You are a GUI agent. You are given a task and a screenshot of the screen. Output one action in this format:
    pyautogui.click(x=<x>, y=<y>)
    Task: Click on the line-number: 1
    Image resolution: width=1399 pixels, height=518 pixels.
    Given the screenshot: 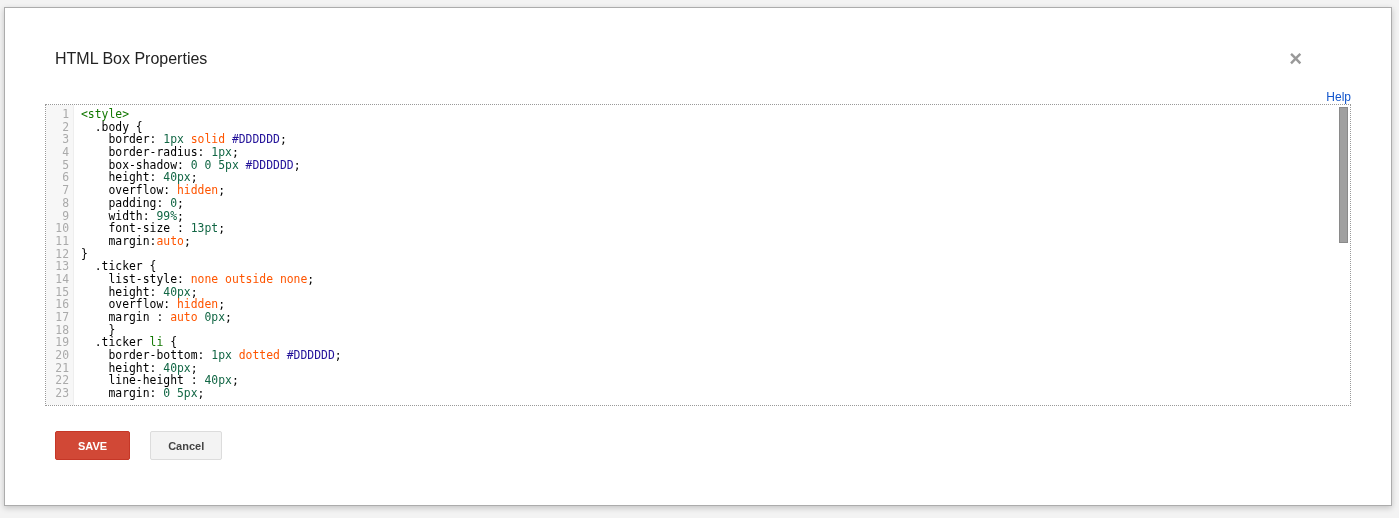 What is the action you would take?
    pyautogui.click(x=65, y=114)
    